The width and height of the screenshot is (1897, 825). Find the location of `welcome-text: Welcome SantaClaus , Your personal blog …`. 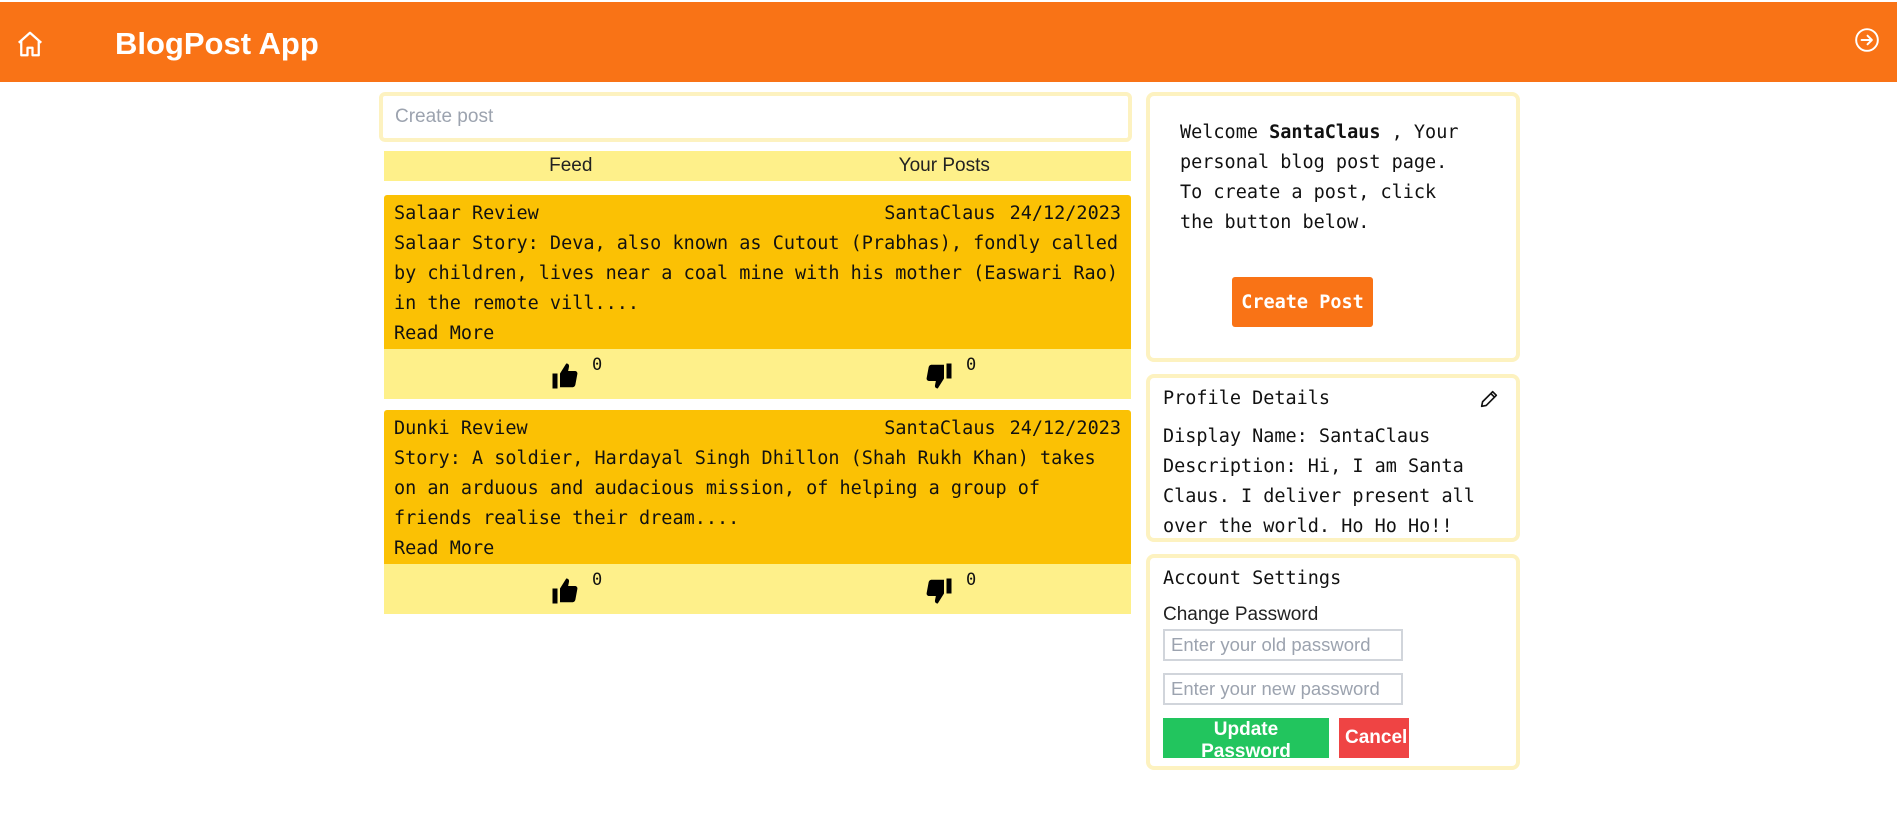

welcome-text: Welcome SantaClaus , Your personal blog … is located at coordinates (1330, 178).